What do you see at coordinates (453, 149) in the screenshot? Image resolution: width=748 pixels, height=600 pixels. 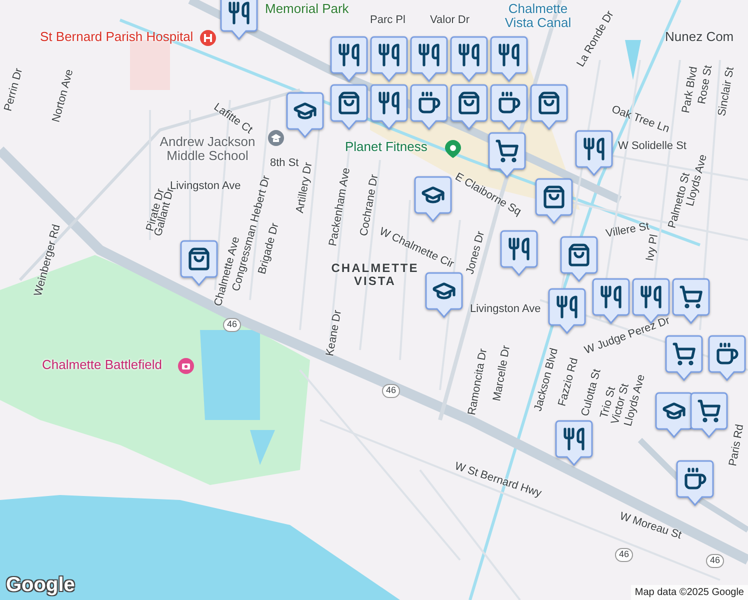 I see `fitness-marker-icon` at bounding box center [453, 149].